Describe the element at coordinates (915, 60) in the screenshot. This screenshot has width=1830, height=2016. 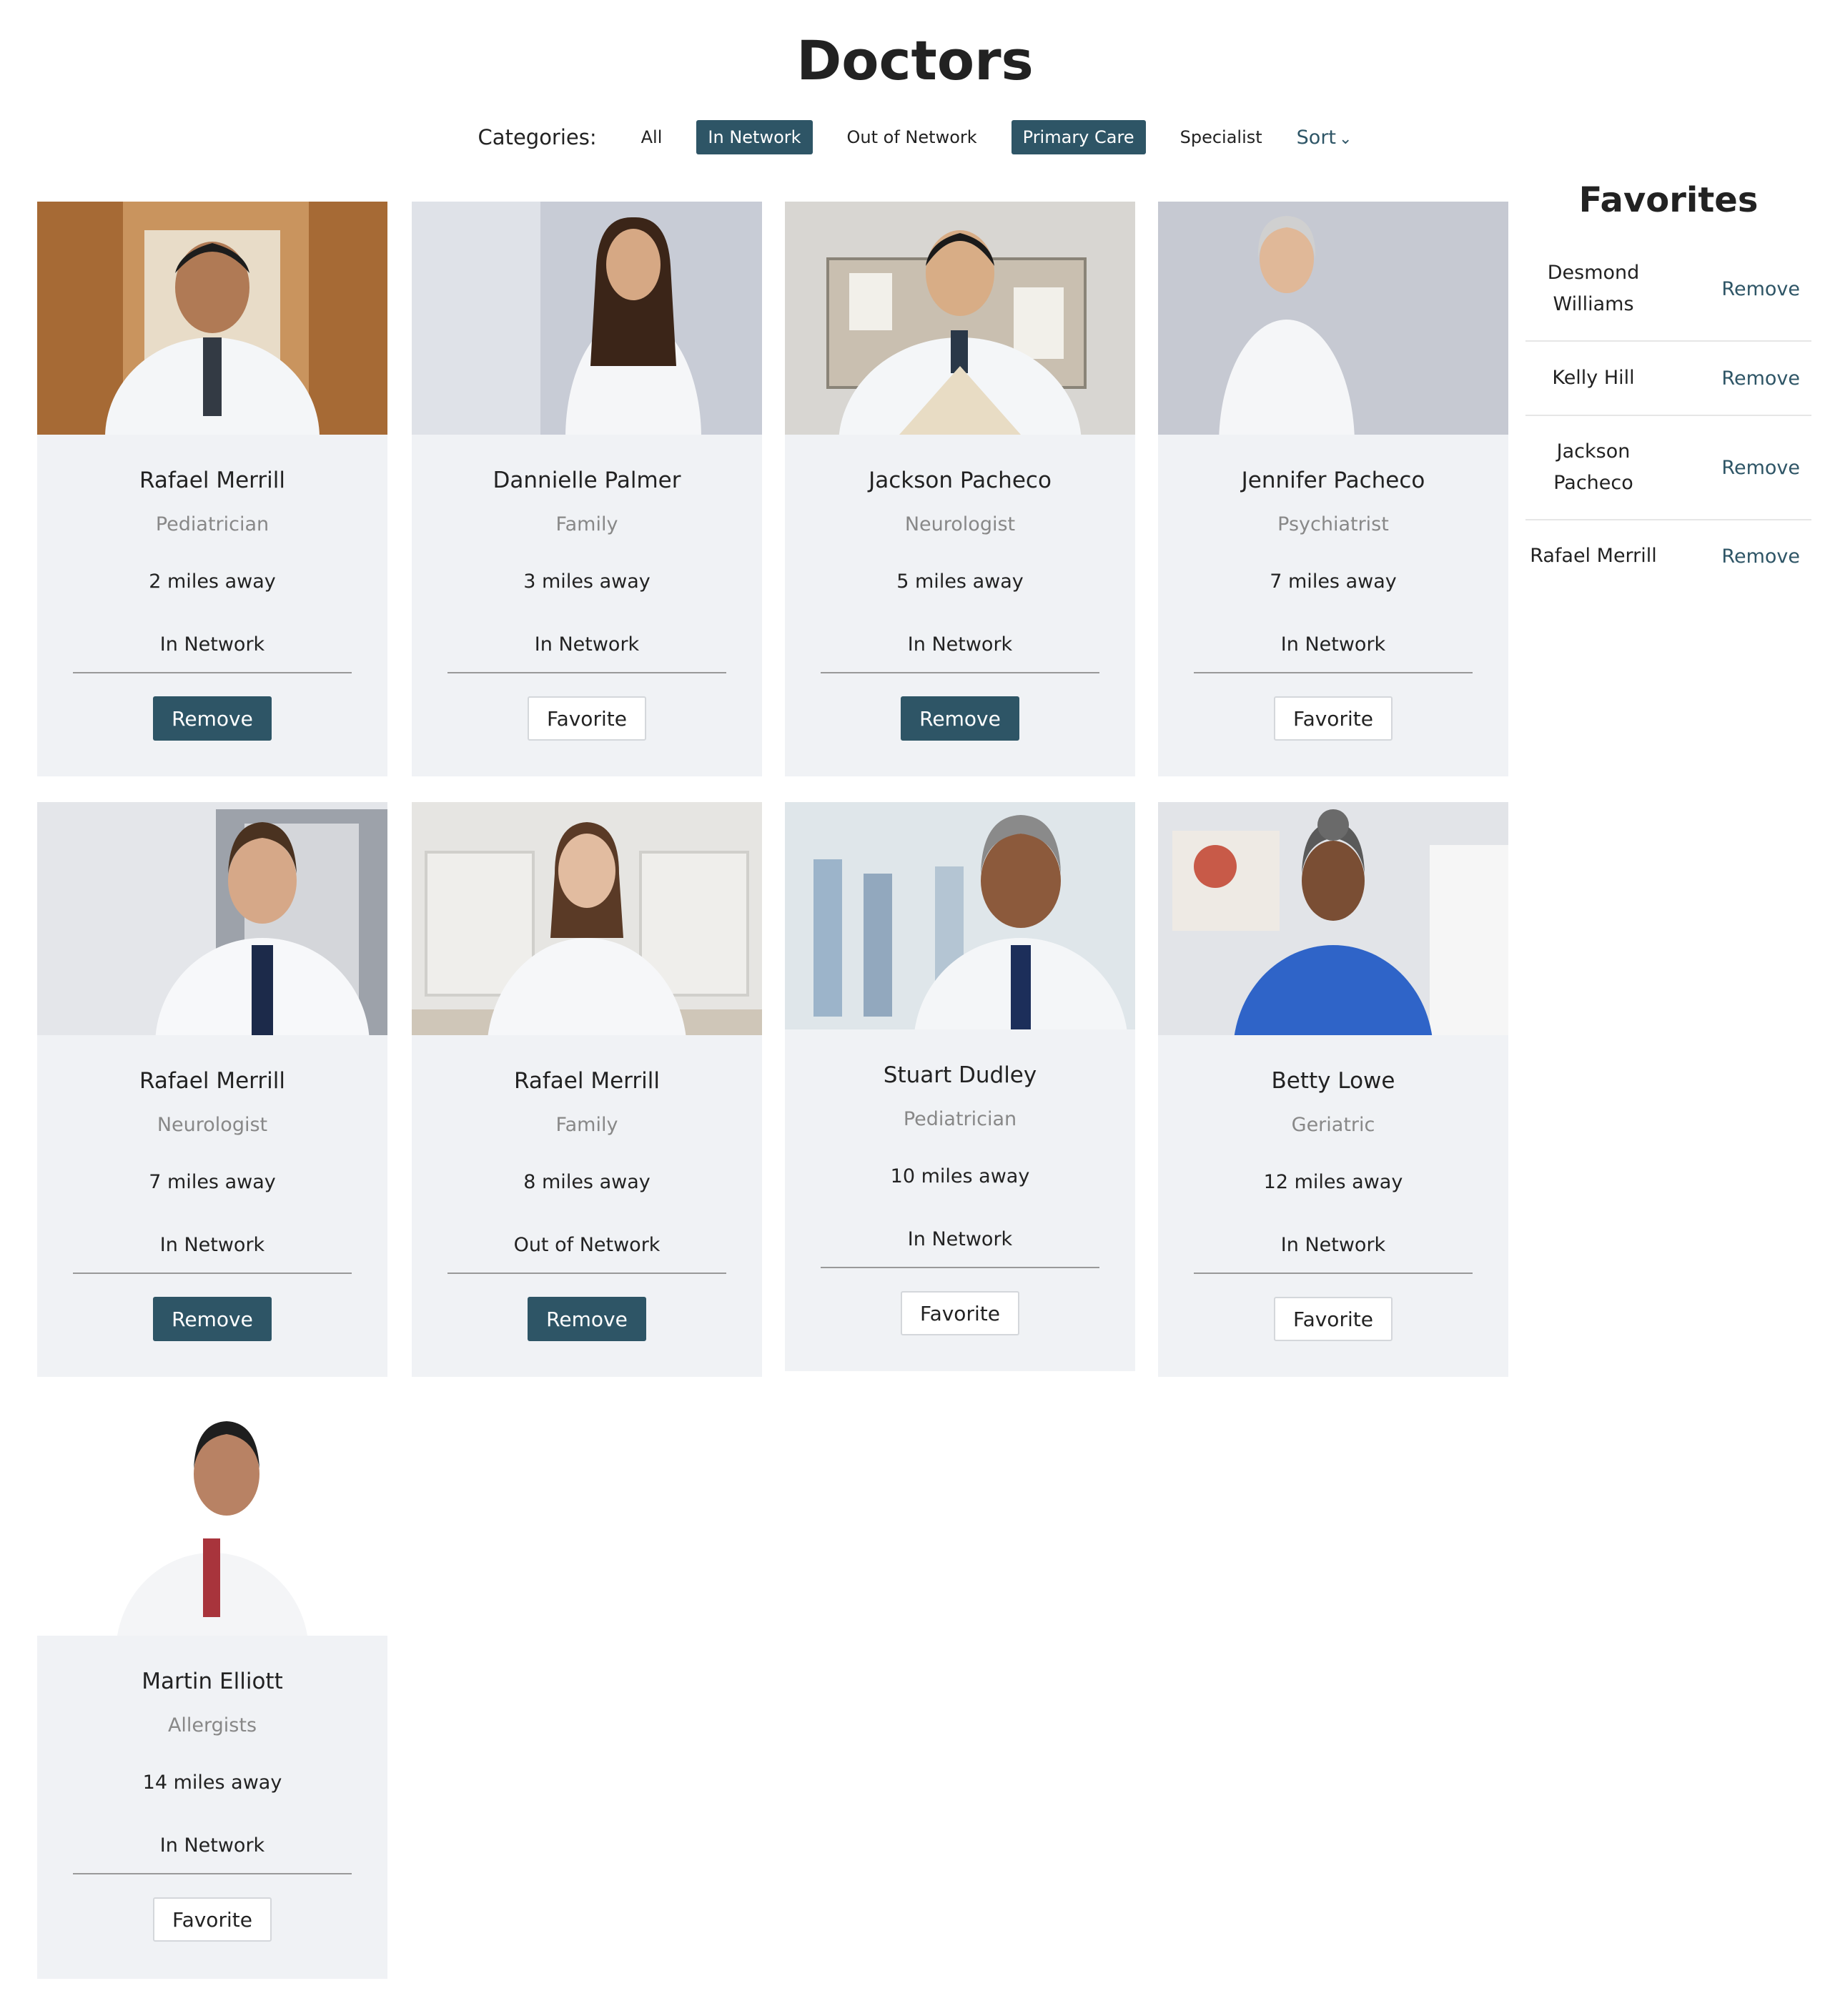
I see `page-title: Doctors` at that location.